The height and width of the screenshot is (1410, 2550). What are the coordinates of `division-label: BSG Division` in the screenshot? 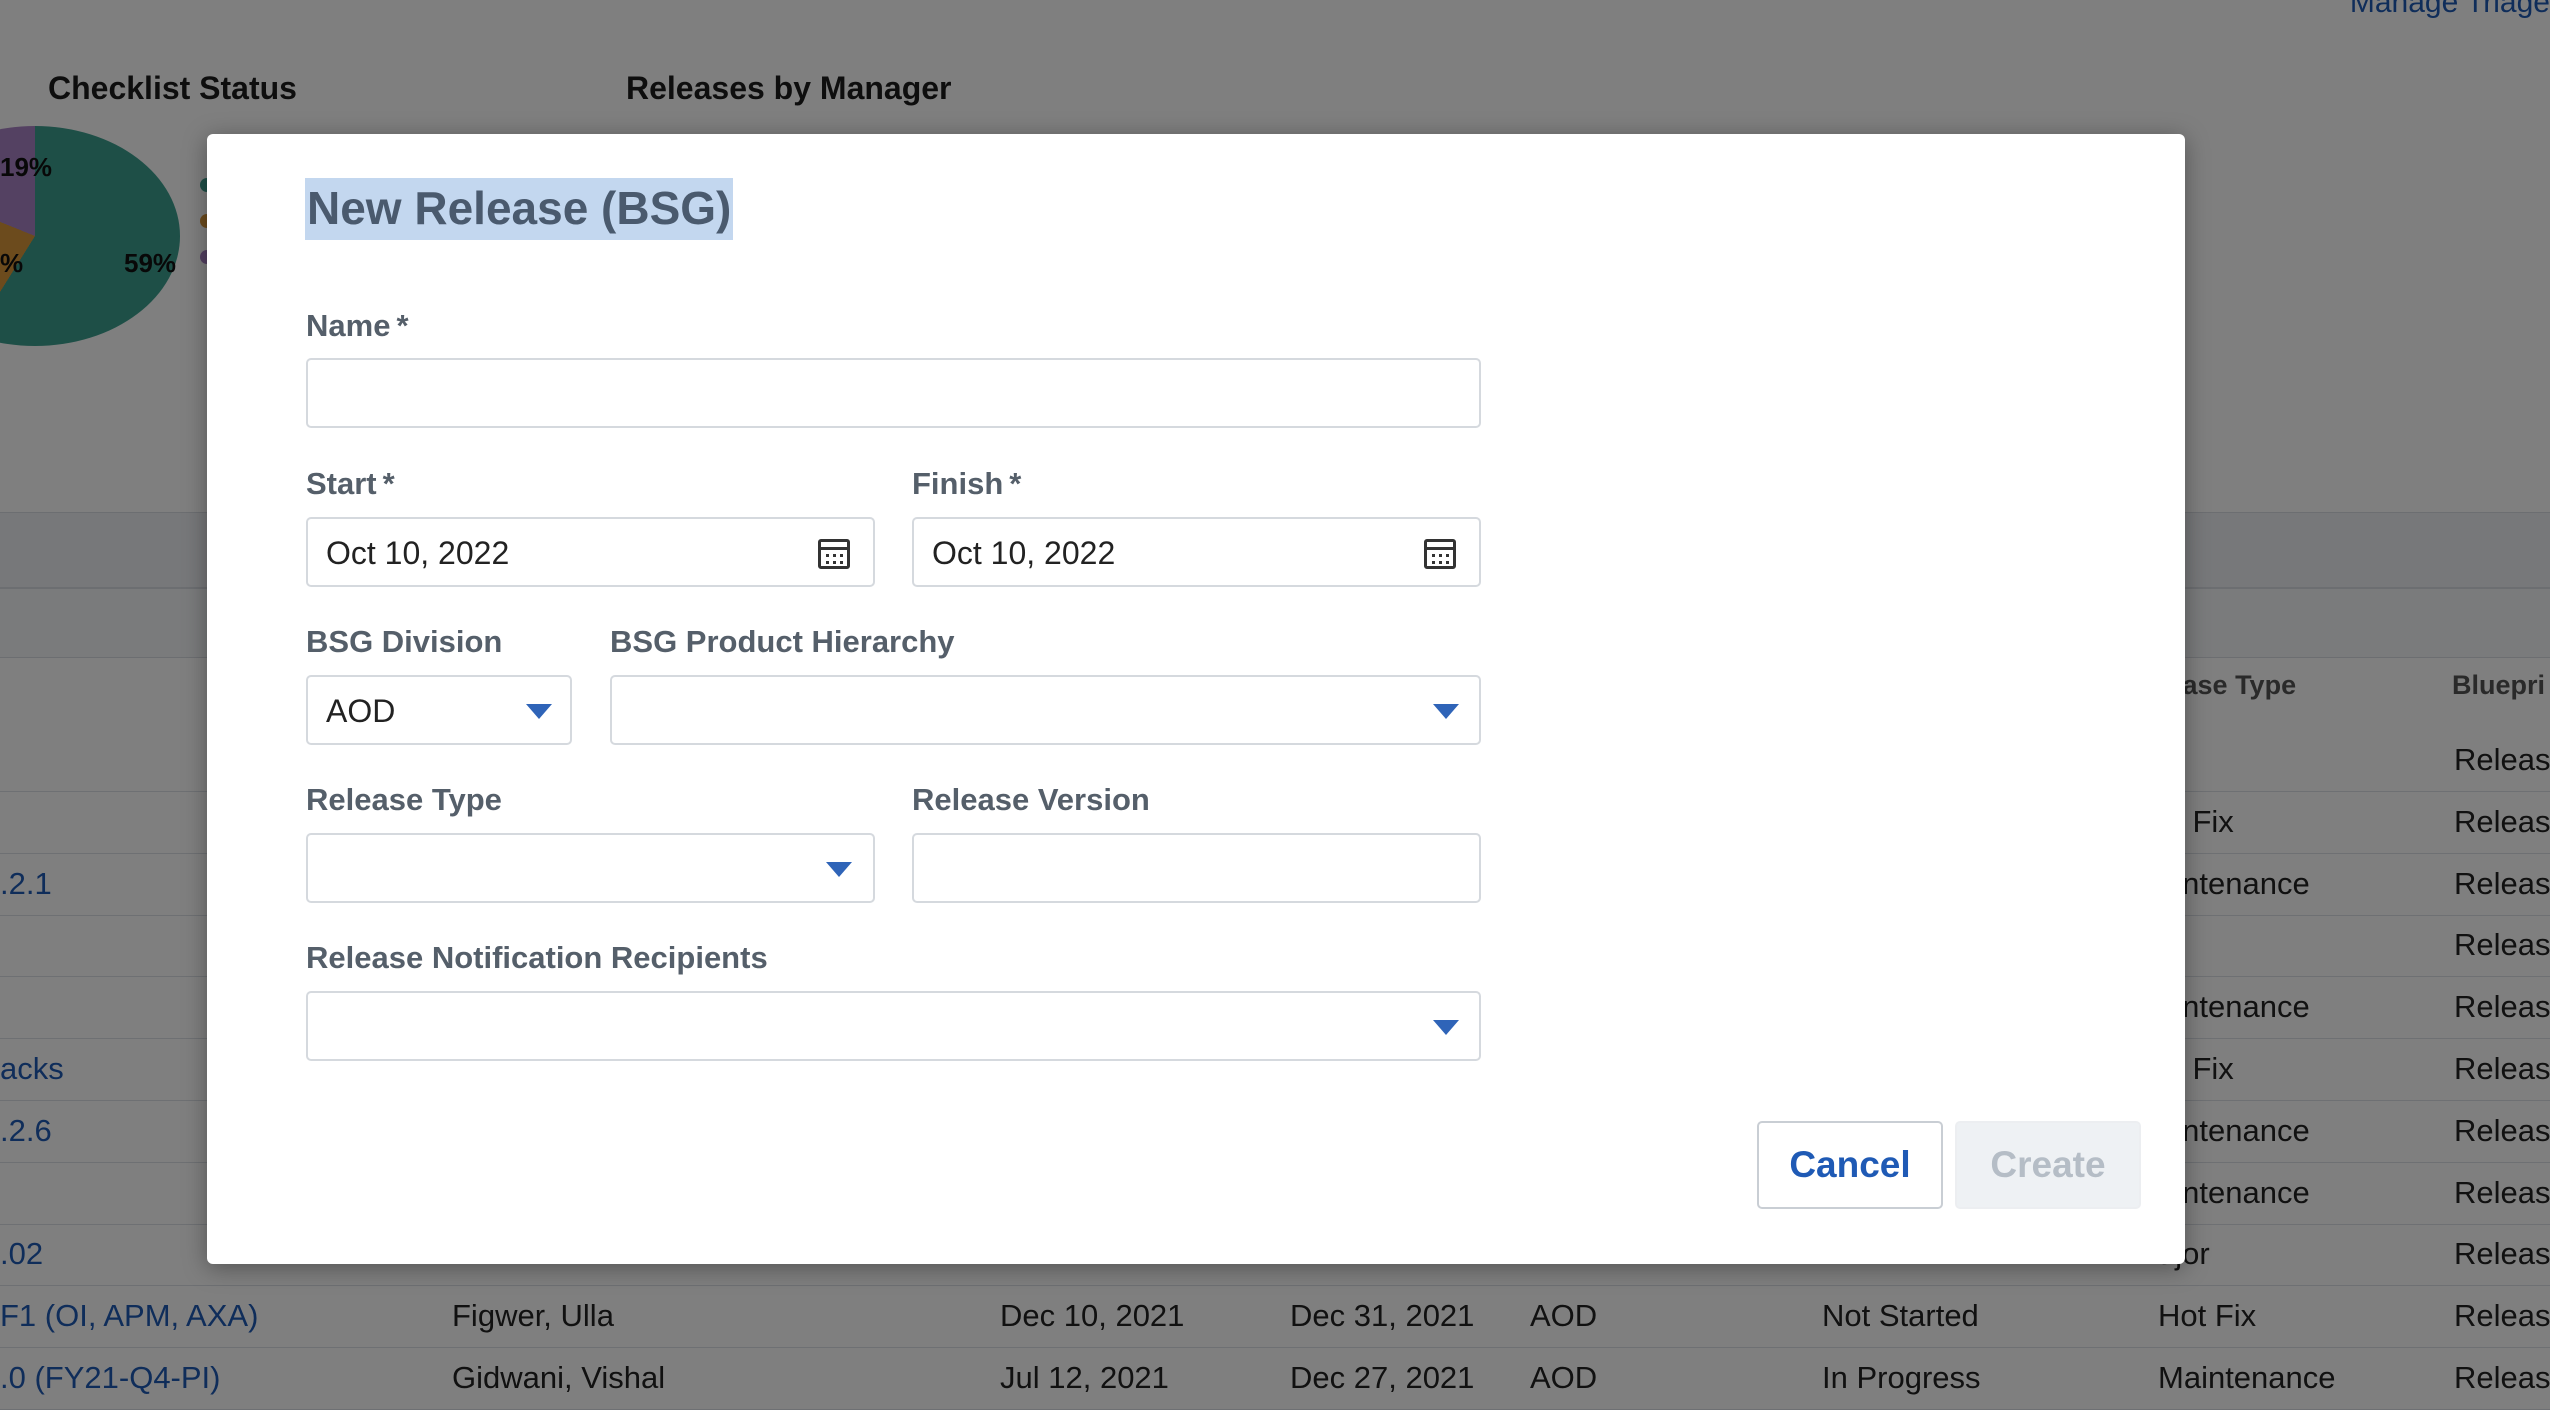 It's located at (404, 641).